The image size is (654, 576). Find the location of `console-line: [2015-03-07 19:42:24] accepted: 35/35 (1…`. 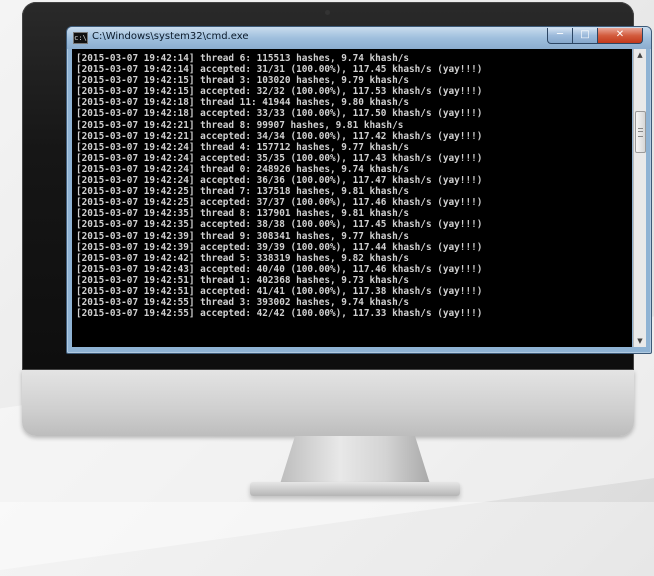

console-line: [2015-03-07 19:42:24] accepted: 35/35 (1… is located at coordinates (279, 158).